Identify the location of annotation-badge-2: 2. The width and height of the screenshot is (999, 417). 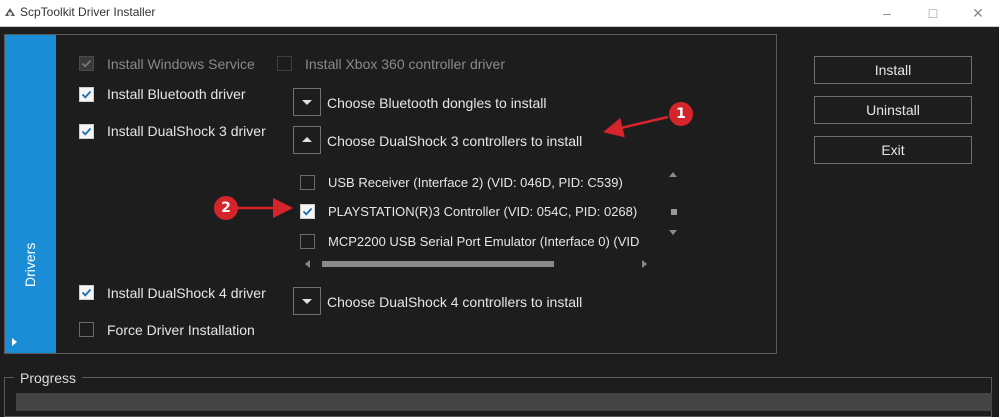
(226, 208).